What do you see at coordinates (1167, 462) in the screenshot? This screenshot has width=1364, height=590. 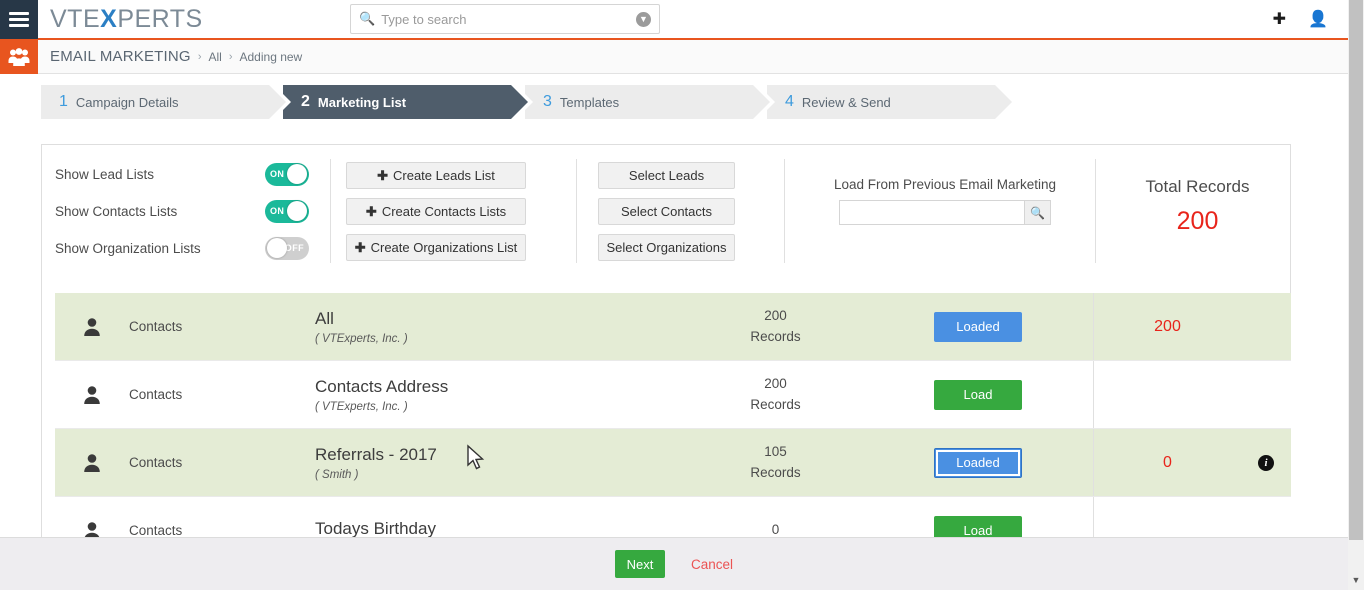 I see `row-result: 0` at bounding box center [1167, 462].